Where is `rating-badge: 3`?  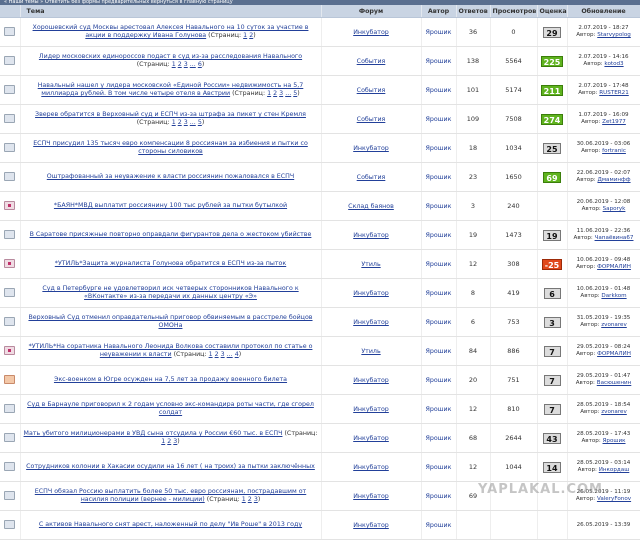
rating-badge: 3 is located at coordinates (552, 322).